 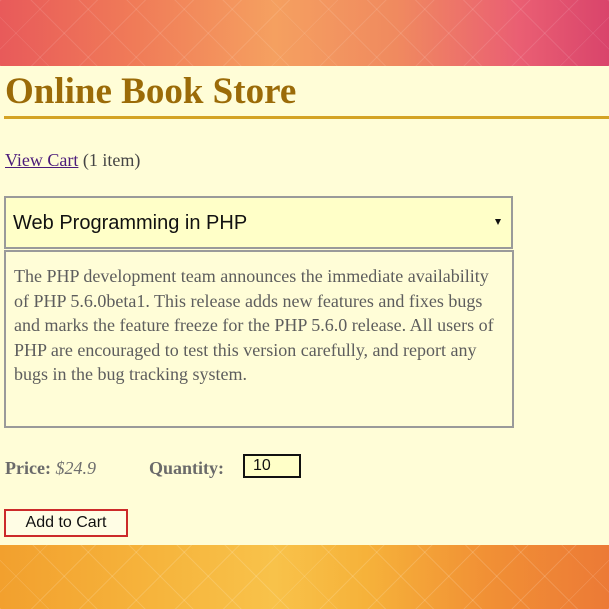 What do you see at coordinates (187, 468) in the screenshot?
I see `quantity-label: Quantity:` at bounding box center [187, 468].